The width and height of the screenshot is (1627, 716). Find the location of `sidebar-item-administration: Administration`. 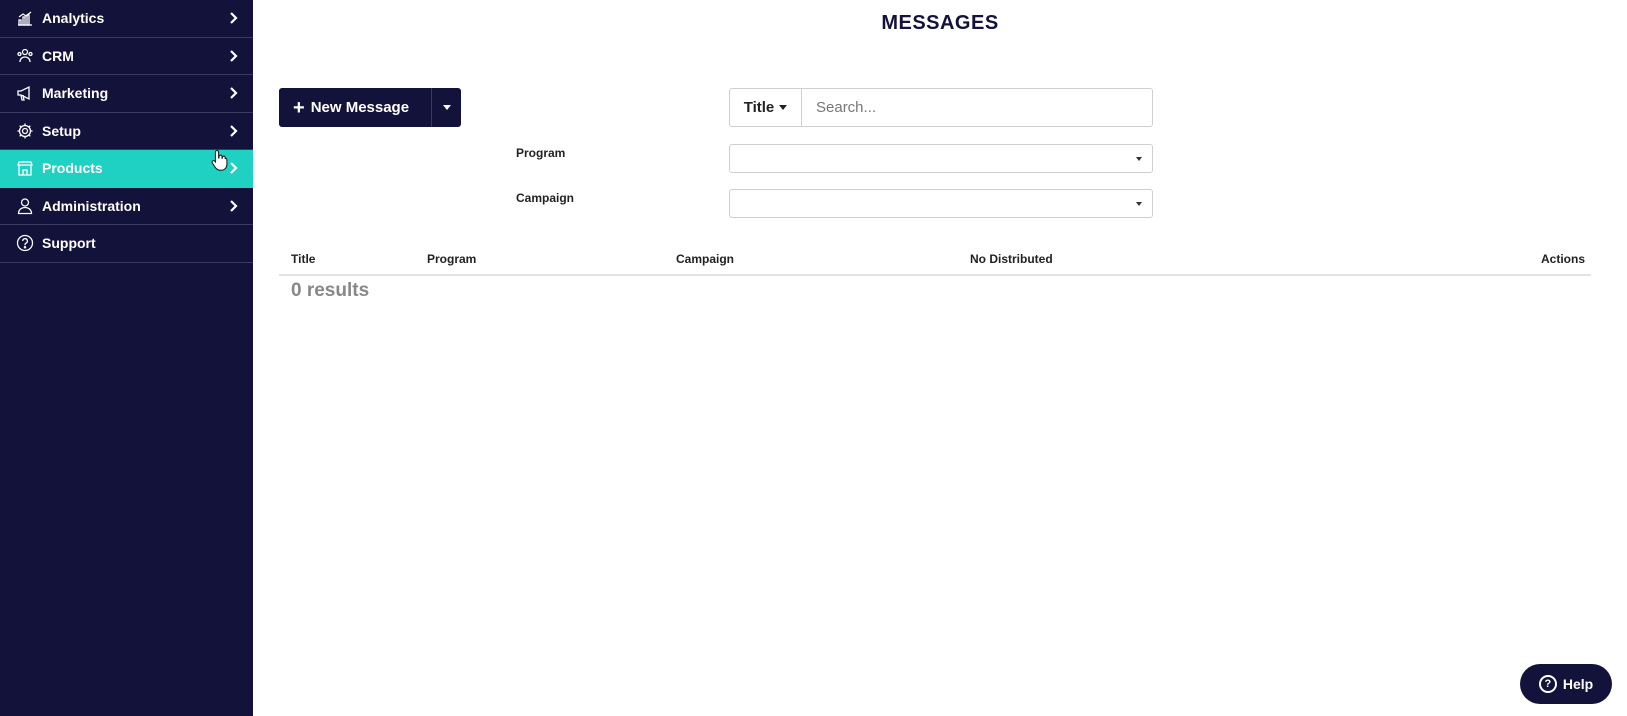

sidebar-item-administration: Administration is located at coordinates (126, 206).